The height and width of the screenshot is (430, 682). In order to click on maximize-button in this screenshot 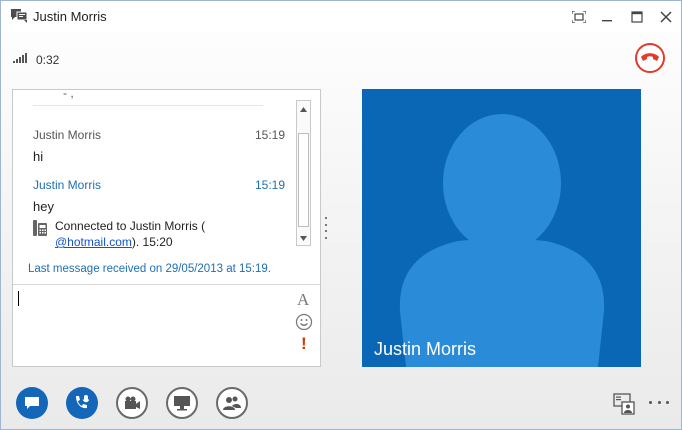, I will do `click(637, 17)`.